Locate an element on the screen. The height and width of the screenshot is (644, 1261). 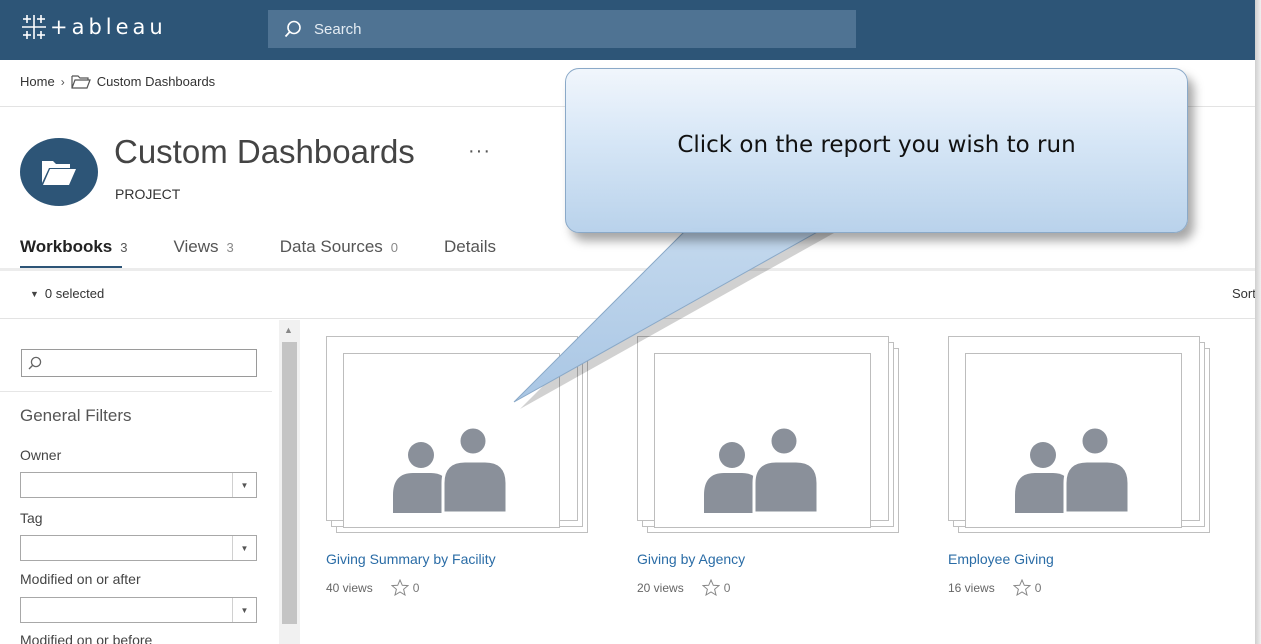
filter-divider is located at coordinates (136, 391).